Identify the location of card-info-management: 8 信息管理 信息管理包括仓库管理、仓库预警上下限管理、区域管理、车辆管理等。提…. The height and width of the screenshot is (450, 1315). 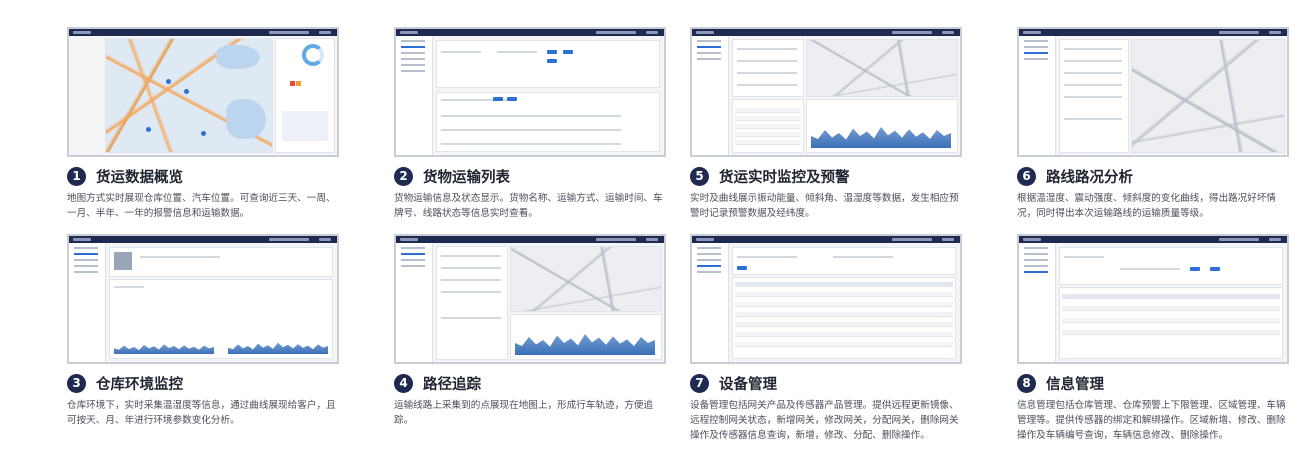
(1153, 338).